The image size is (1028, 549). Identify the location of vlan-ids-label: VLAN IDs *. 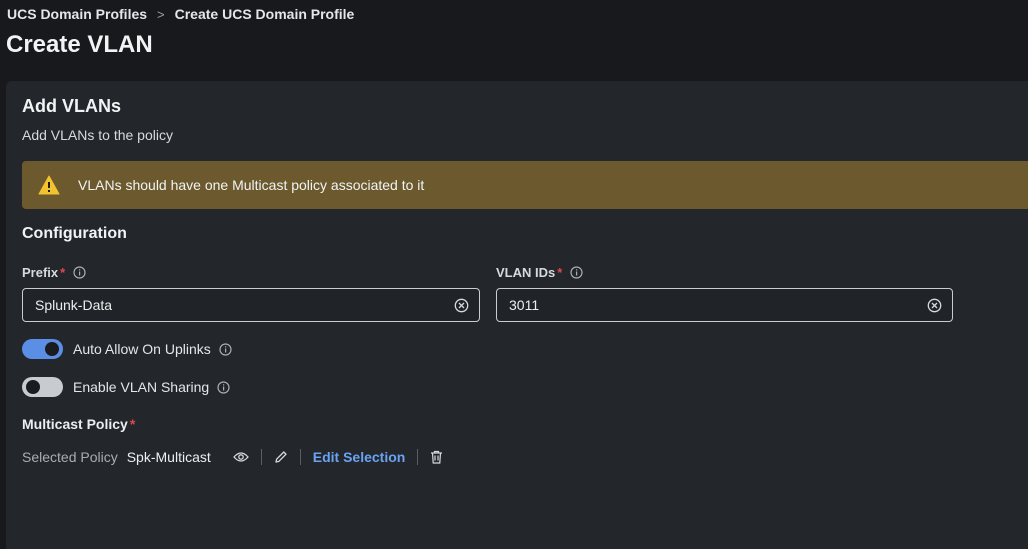
(539, 272).